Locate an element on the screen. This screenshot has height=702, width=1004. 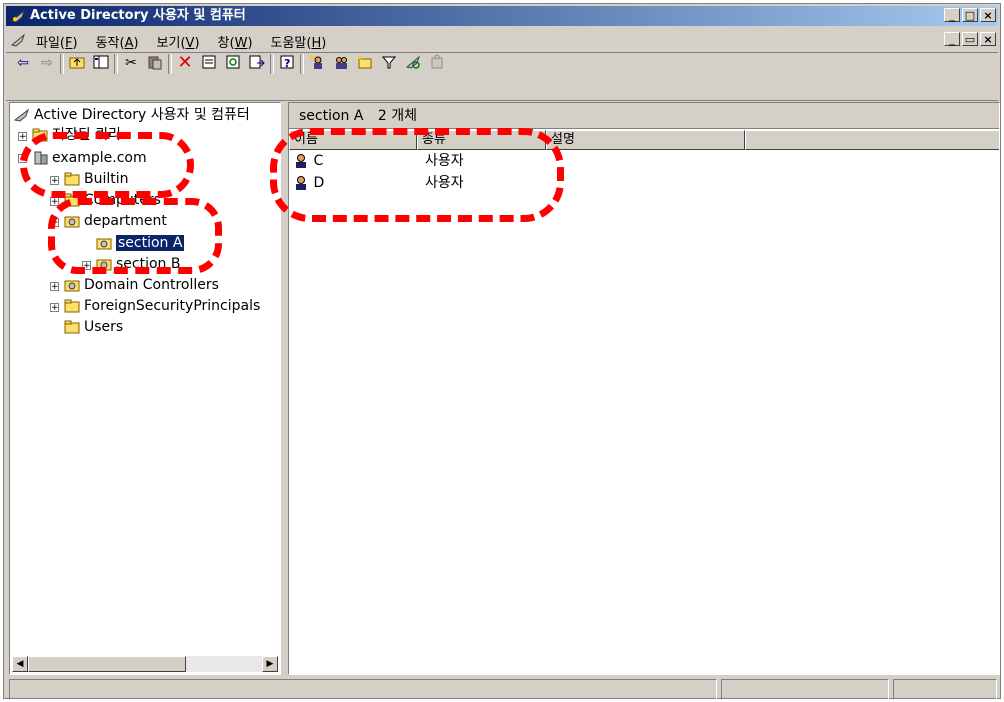
tree-item-saved-queries: 저장된 쿼리 is located at coordinates (76, 135).